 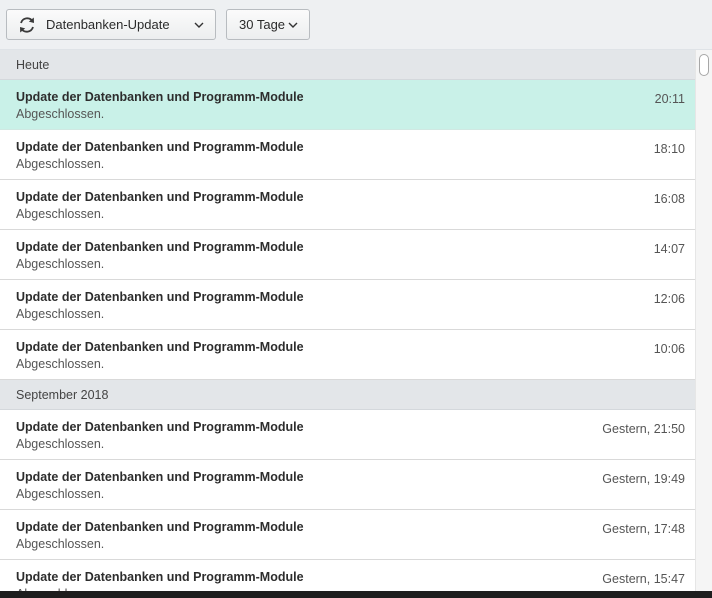 I want to click on bottom-edge, so click(x=356, y=594).